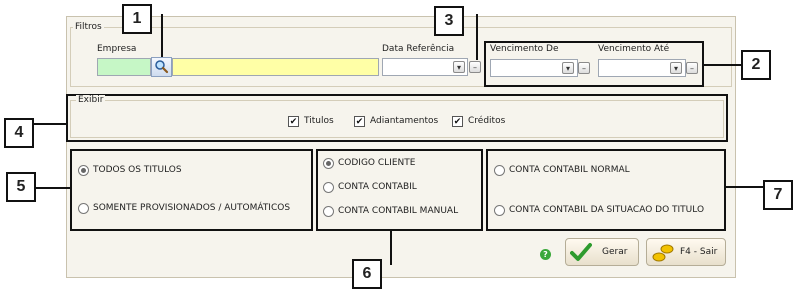  I want to click on todos-titulos-label: TODOS OS TITULOS, so click(137, 170).